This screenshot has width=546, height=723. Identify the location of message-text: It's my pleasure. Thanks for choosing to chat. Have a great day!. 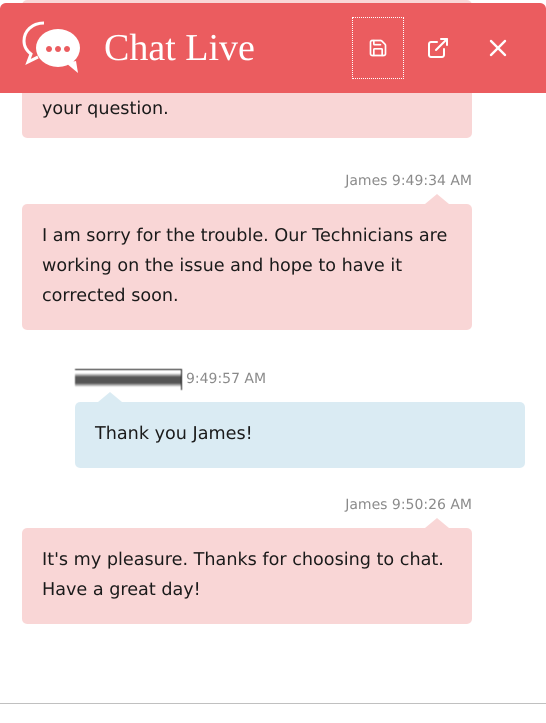
(243, 575).